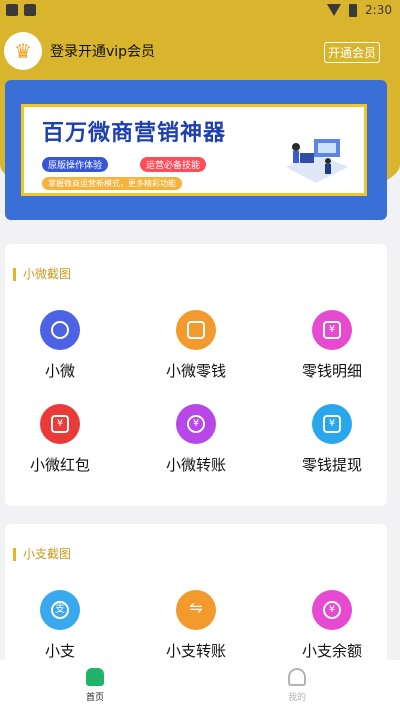 The height and width of the screenshot is (710, 400). I want to click on item-xiaozhi-balance: ¥ 小支余额, so click(332, 625).